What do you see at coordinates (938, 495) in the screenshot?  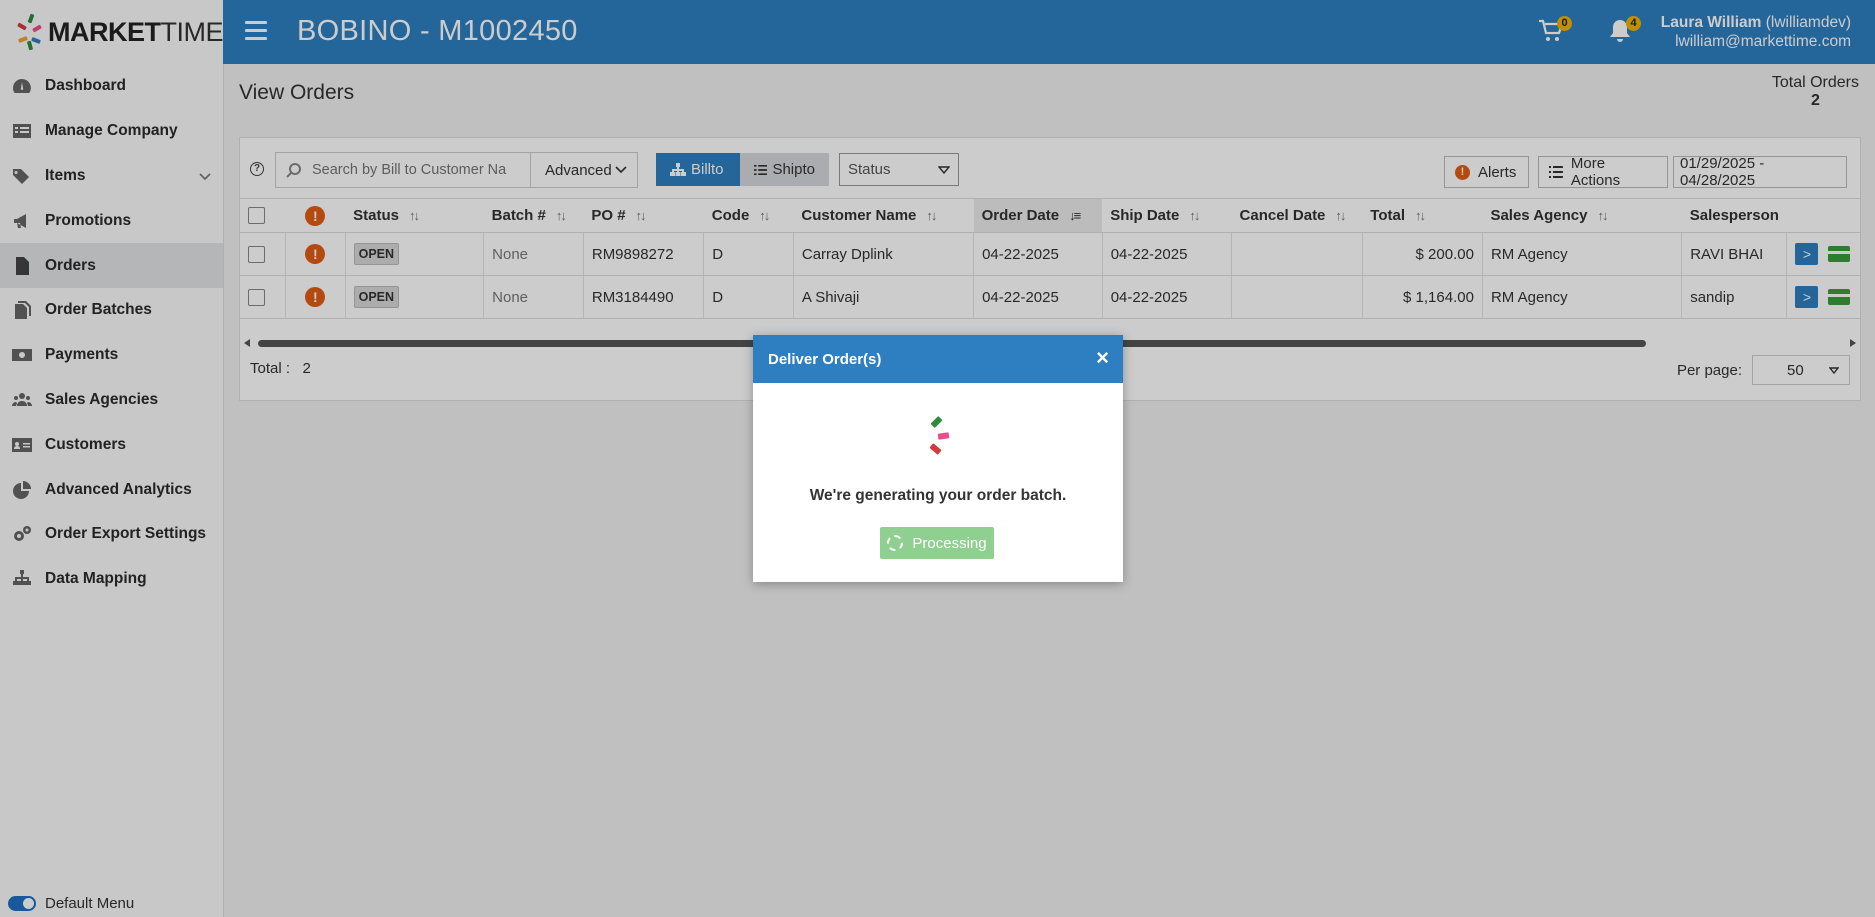 I see `modal-message: We're generating your order batch.` at bounding box center [938, 495].